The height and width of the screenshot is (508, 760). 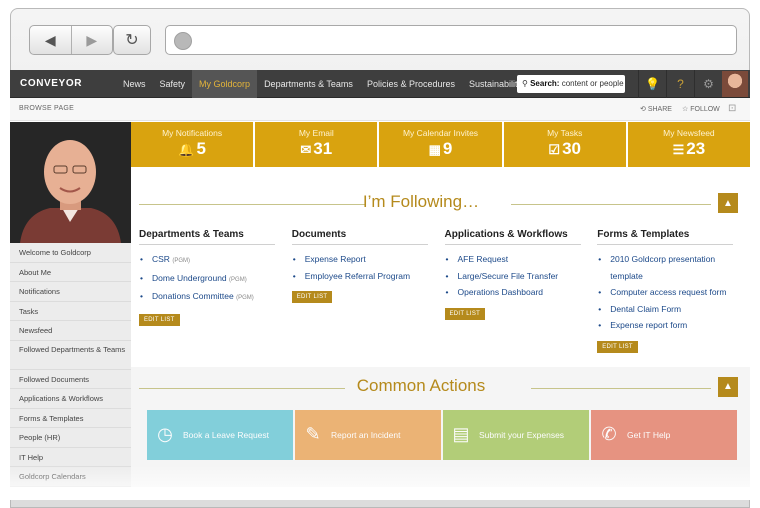 What do you see at coordinates (659, 109) in the screenshot?
I see `share-label: SHARE` at bounding box center [659, 109].